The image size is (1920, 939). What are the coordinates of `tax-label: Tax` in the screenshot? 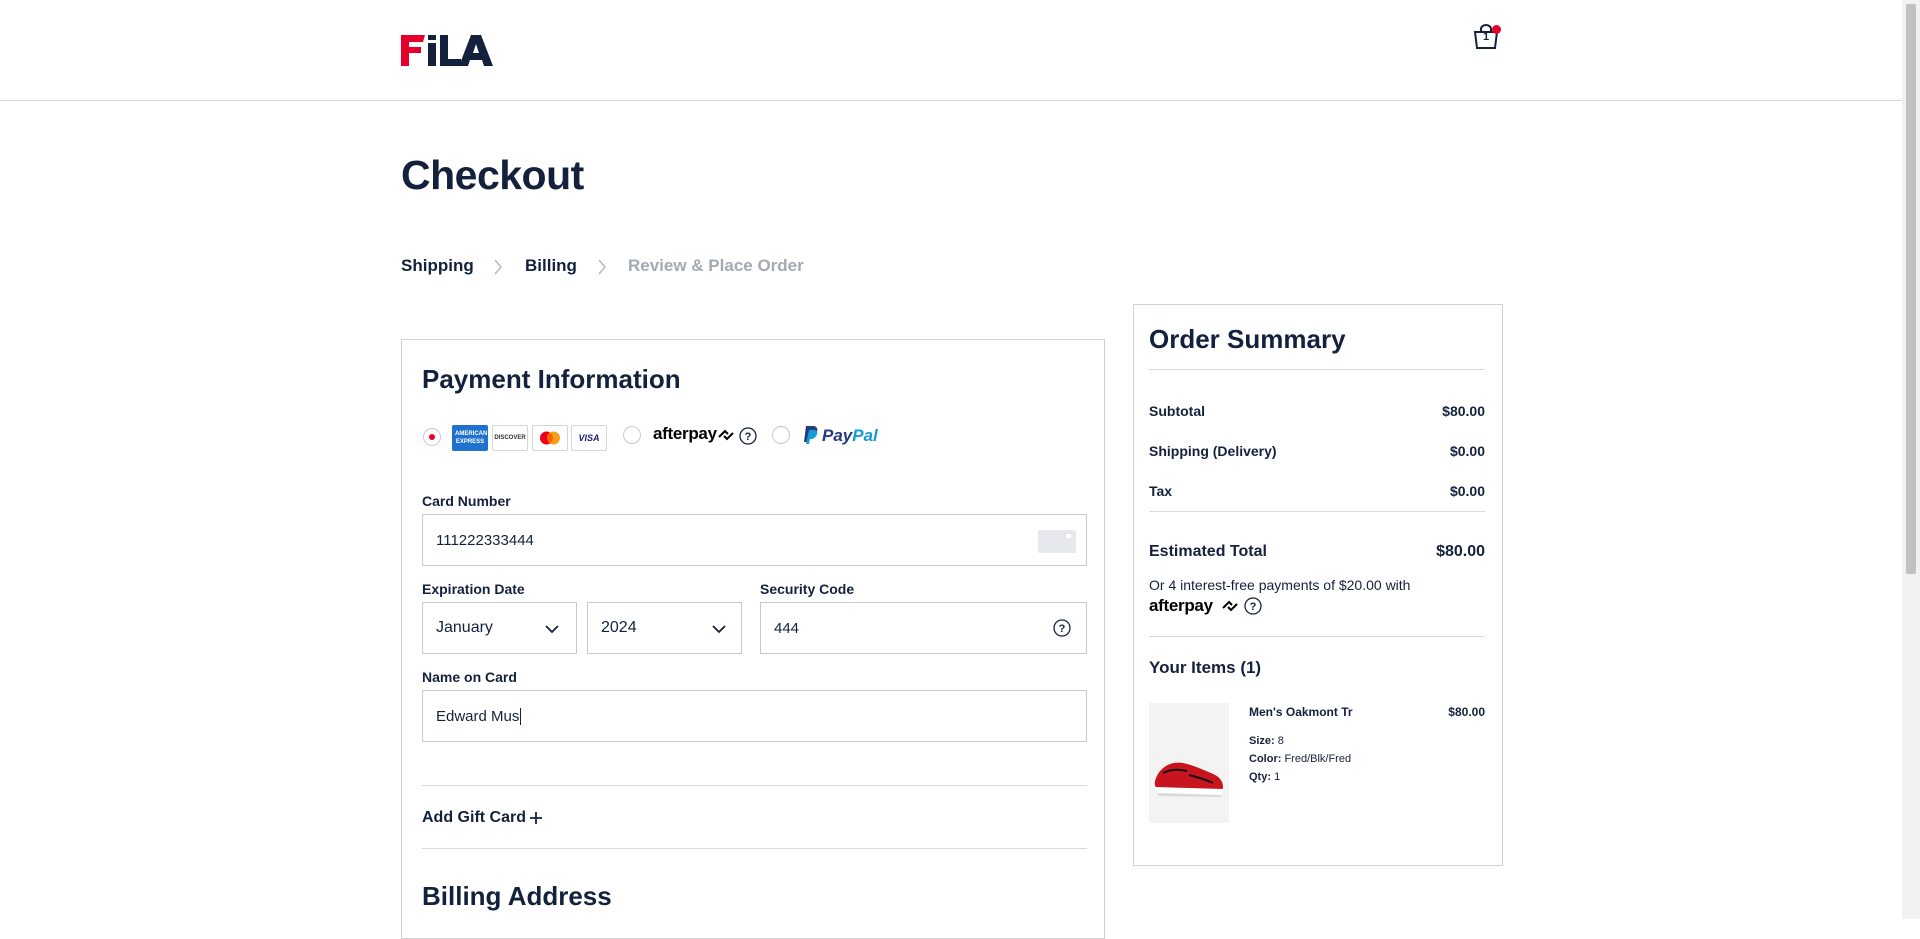 It's located at (1161, 491).